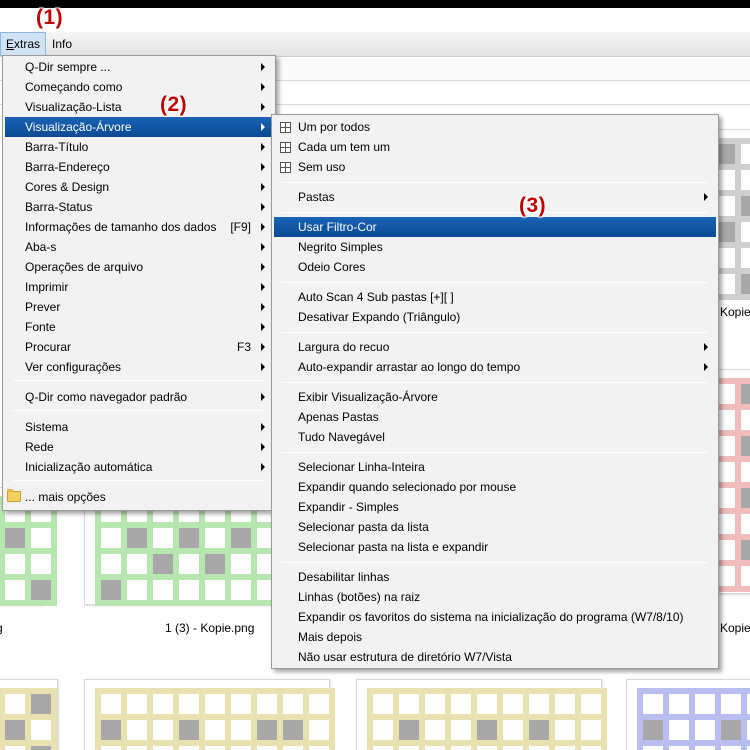 The width and height of the screenshot is (750, 750). Describe the element at coordinates (495, 577) in the screenshot. I see `tree-item-desabilitar-linhas: Desabilitar linhas` at that location.